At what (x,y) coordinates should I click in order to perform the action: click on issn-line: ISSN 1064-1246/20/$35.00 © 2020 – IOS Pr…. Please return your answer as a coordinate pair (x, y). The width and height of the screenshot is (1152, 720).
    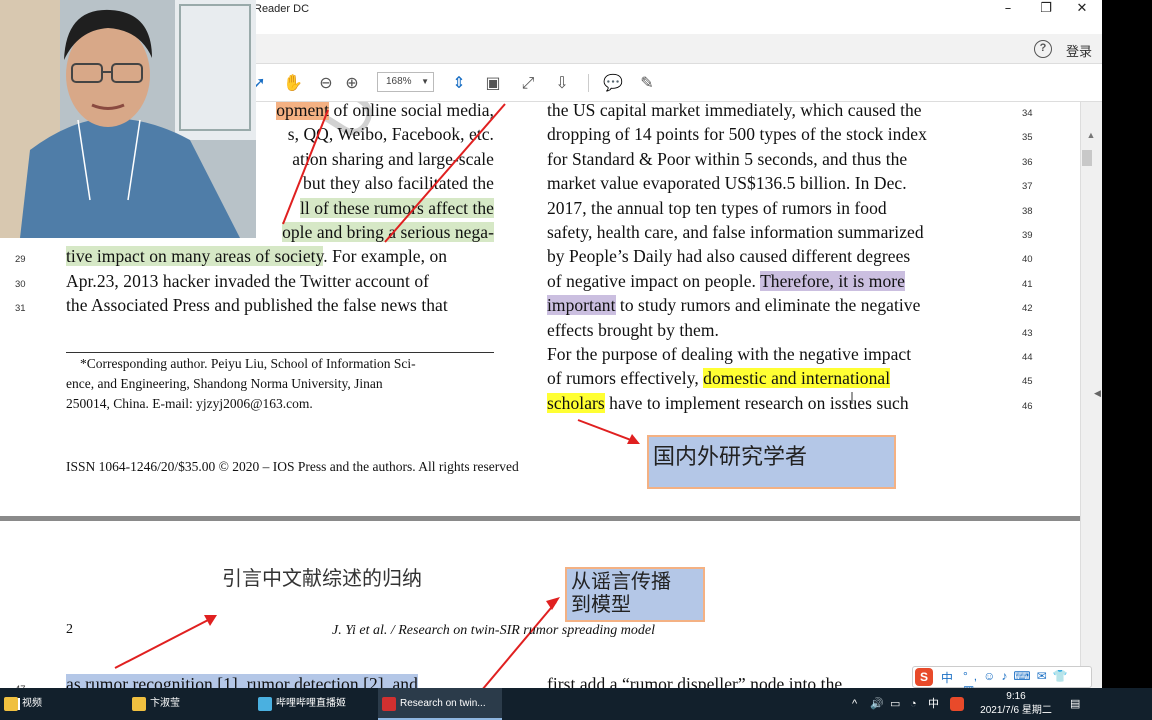
    Looking at the image, I should click on (292, 466).